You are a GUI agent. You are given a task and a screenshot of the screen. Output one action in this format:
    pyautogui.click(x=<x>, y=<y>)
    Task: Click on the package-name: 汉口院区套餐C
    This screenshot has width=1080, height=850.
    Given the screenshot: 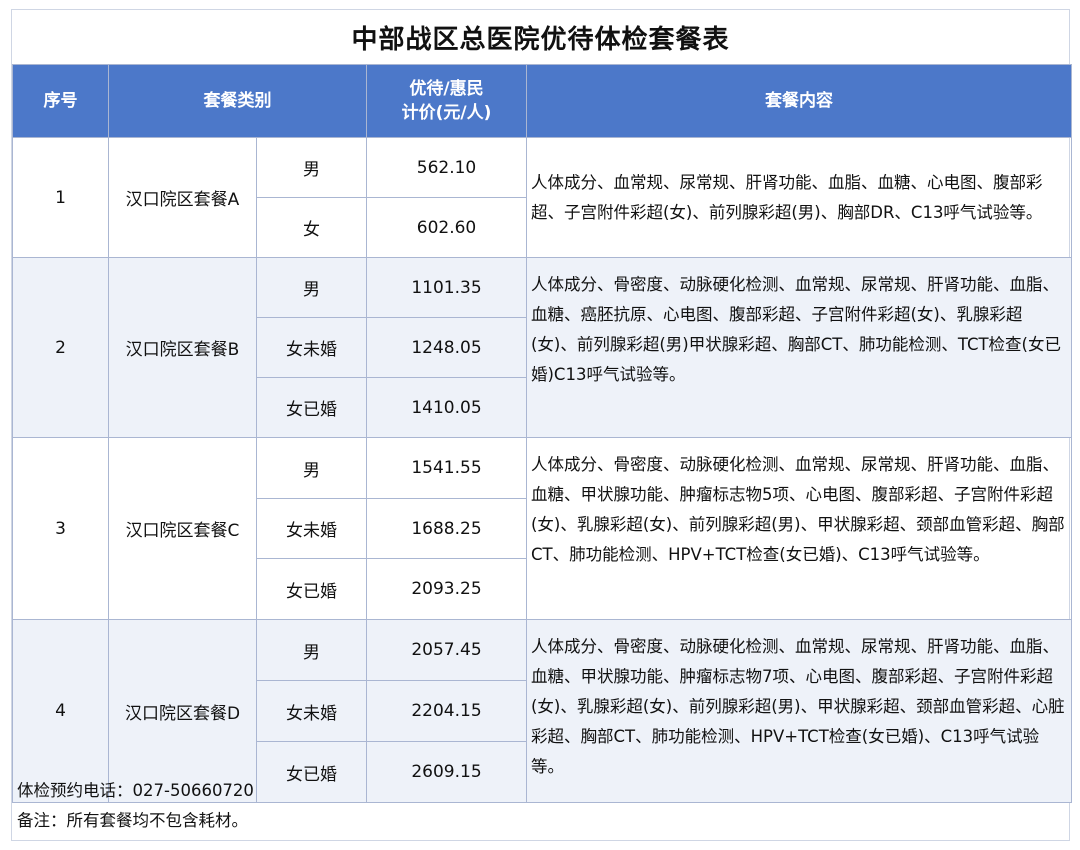 What is the action you would take?
    pyautogui.click(x=182, y=528)
    